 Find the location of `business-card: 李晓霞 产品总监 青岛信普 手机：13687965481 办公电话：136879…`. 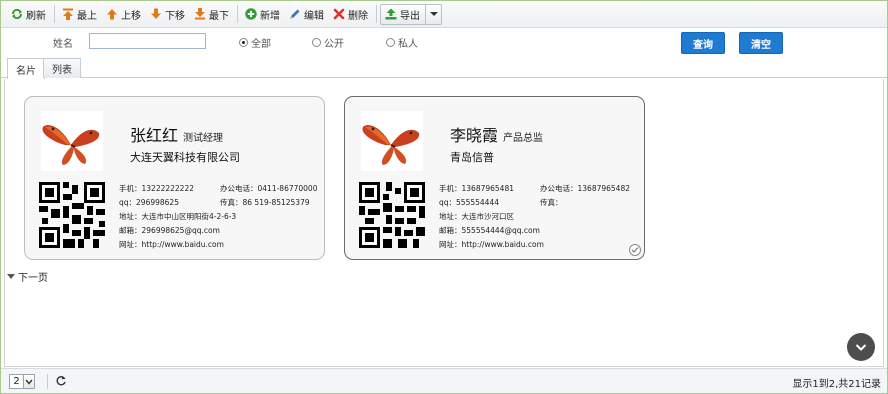

business-card: 李晓霞 产品总监 青岛信普 手机：13687965481 办公电话：136879… is located at coordinates (494, 178).